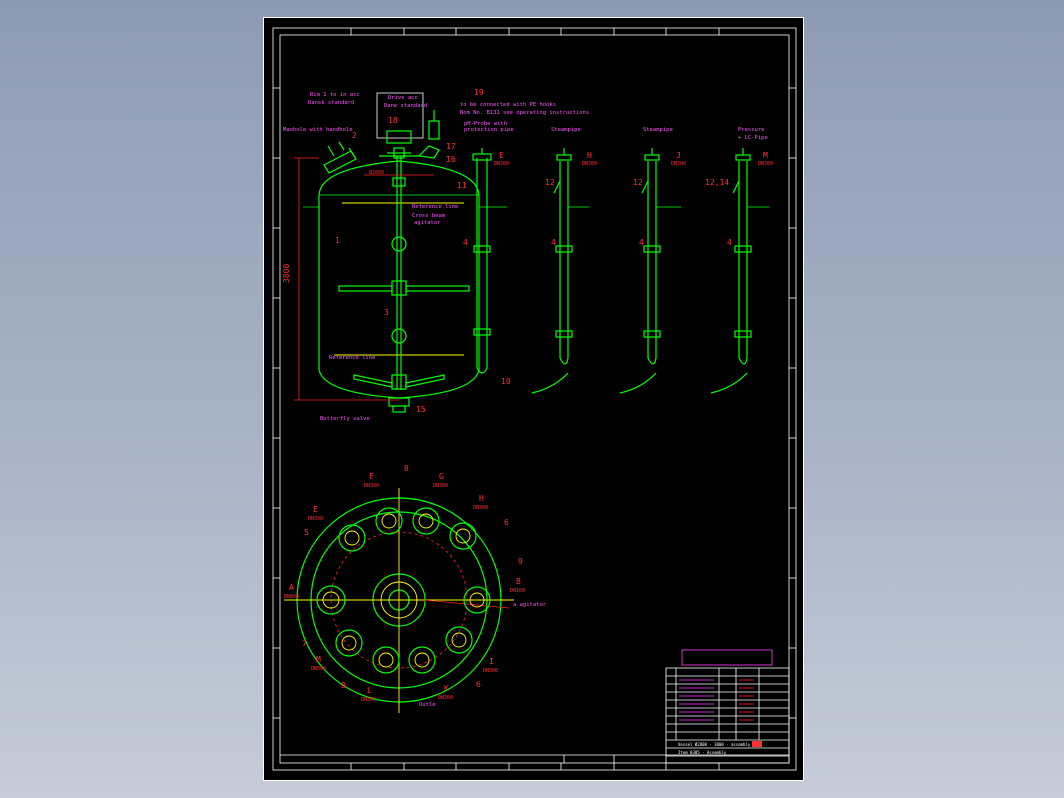 The image size is (1064, 798). I want to click on steampipe-j, so click(650, 271).